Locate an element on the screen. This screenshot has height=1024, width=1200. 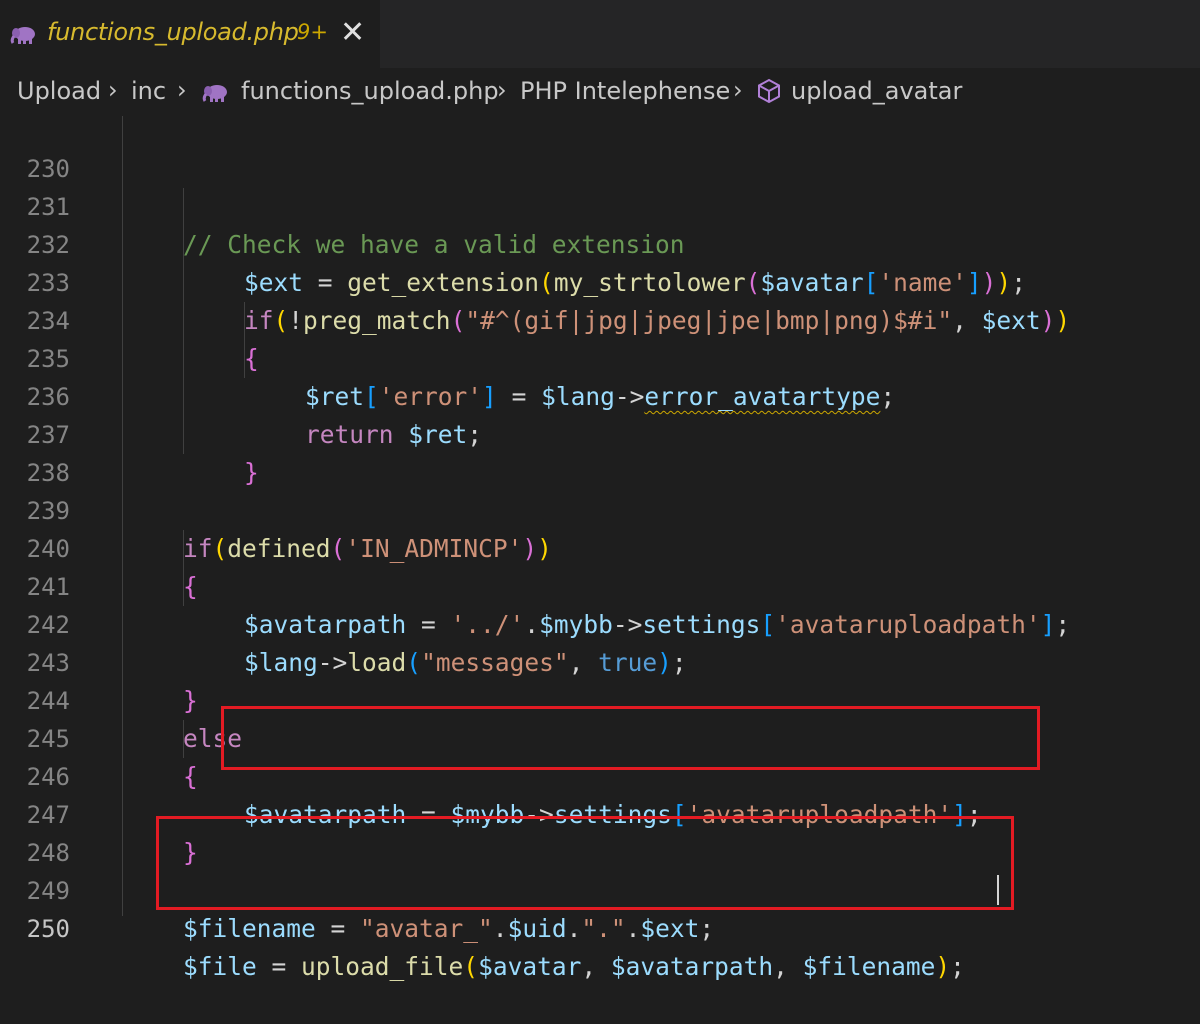
code-line: 240 { is located at coordinates (600, 546).